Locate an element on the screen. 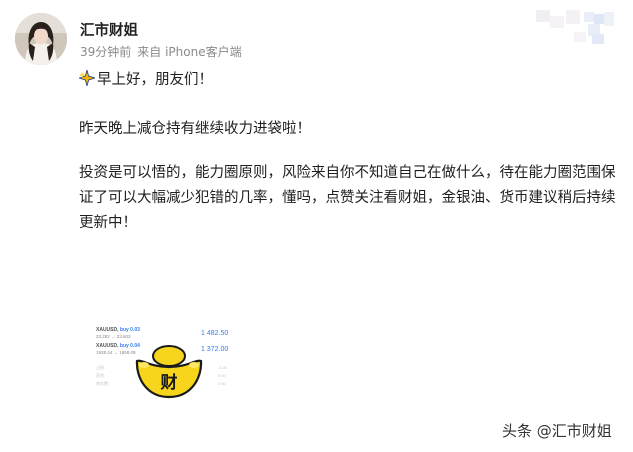 Image resolution: width=633 pixels, height=452 pixels. post-meta: 39分钟前 来自 iPhone客户端 is located at coordinates (161, 51).